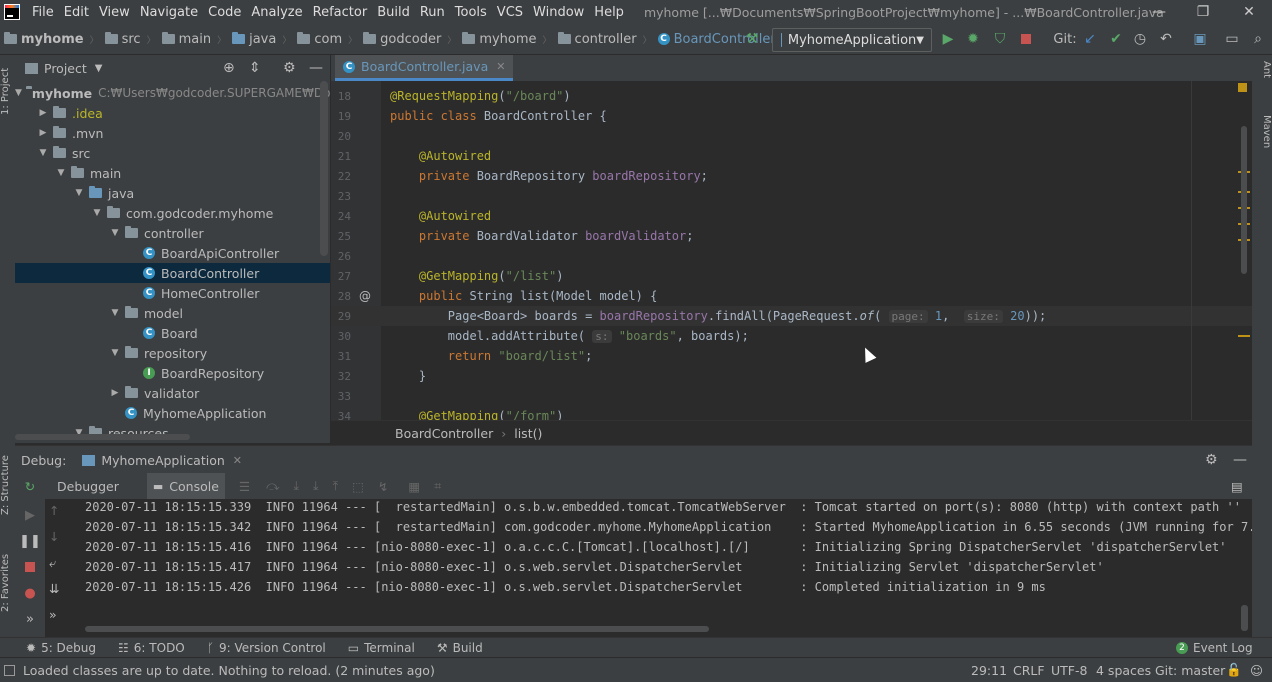 This screenshot has width=1272, height=682. I want to click on history-icon: ◷, so click(1140, 39).